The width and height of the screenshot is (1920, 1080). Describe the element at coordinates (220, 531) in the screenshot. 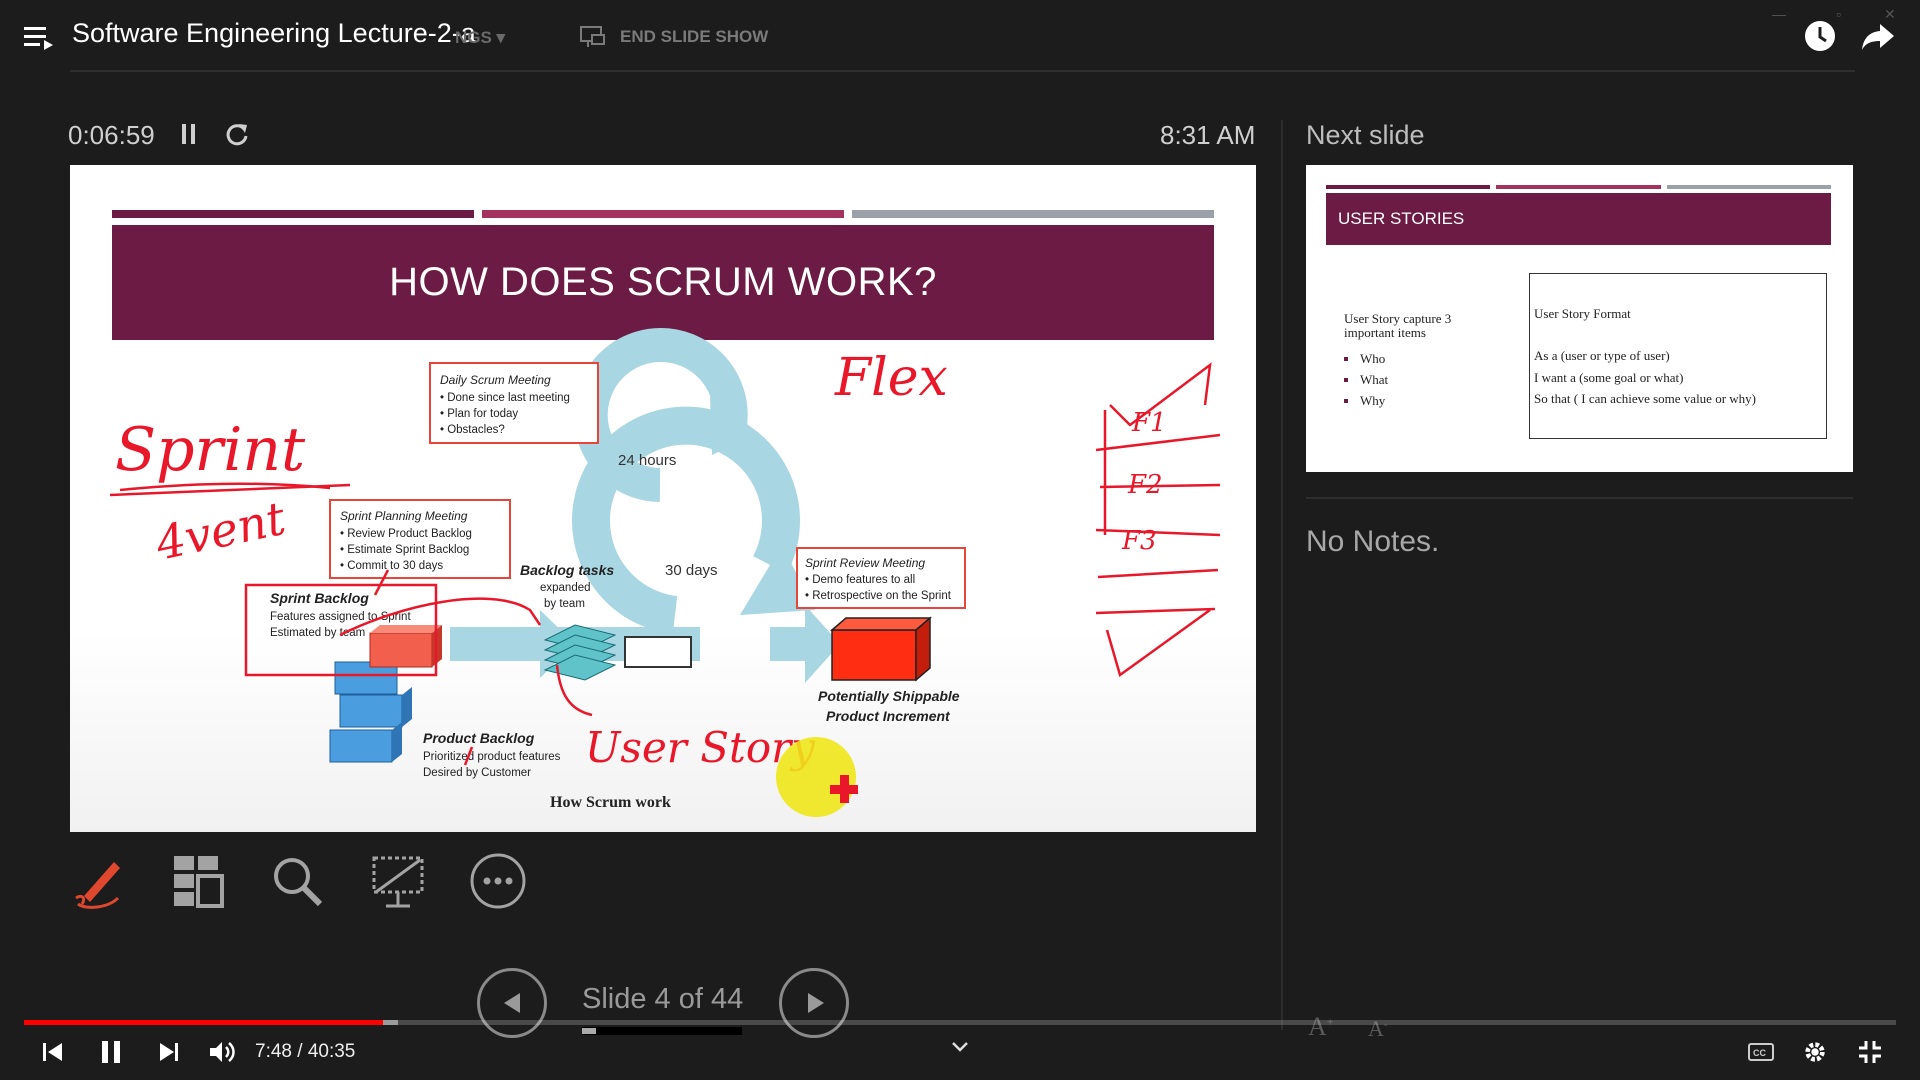

I see `ink-event: 4vent` at that location.